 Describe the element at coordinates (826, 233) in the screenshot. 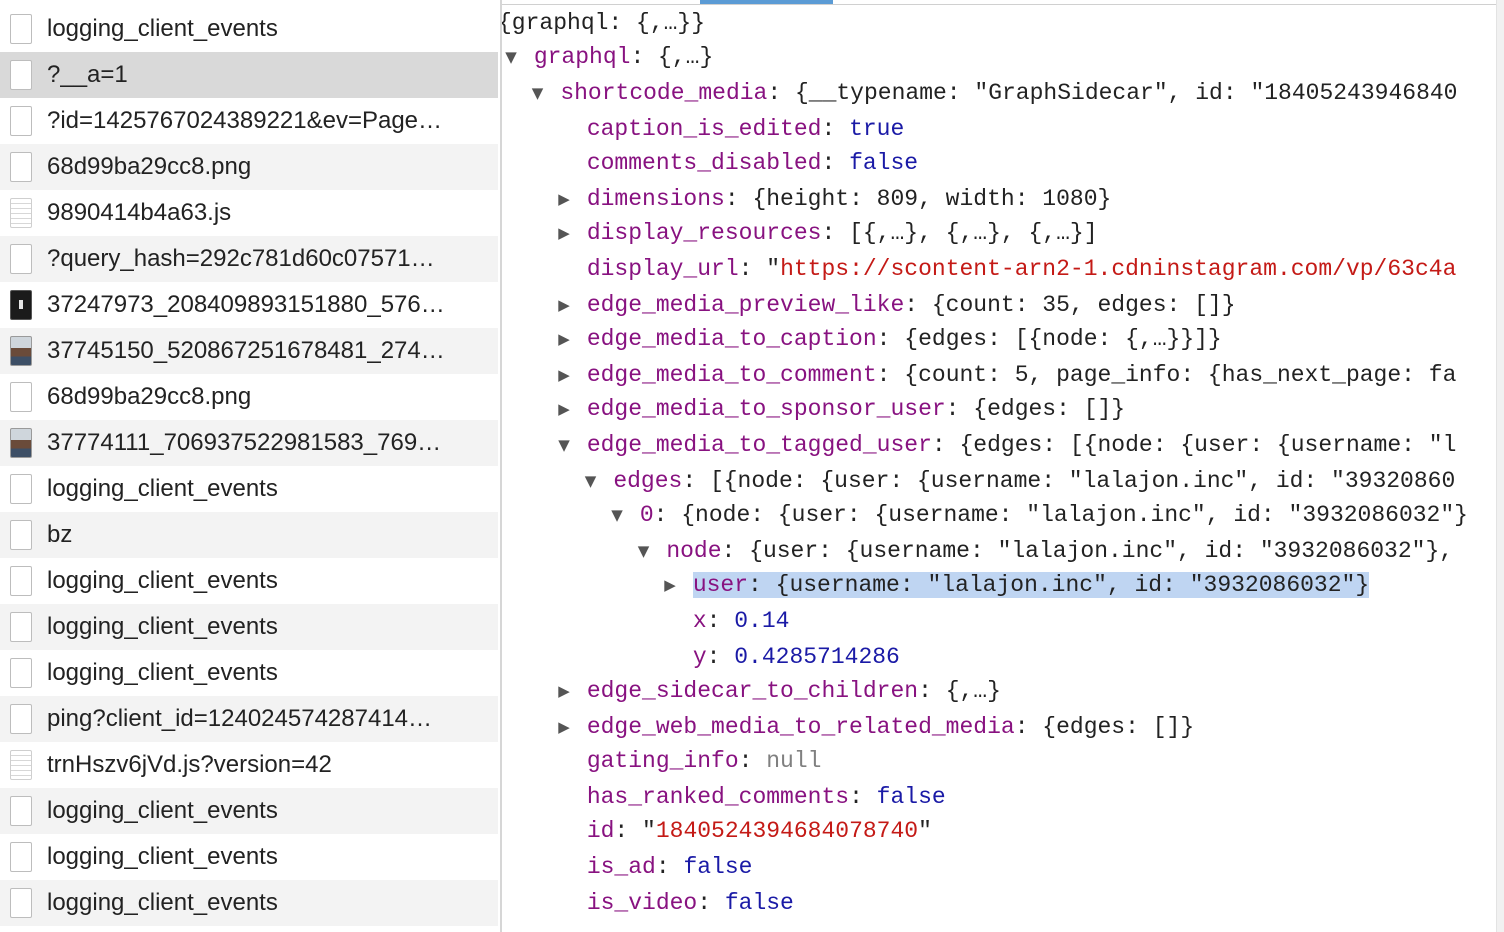

I see `json-tree-line: ▶ display_resources: [{,…}, {,…}, {,…}]` at that location.